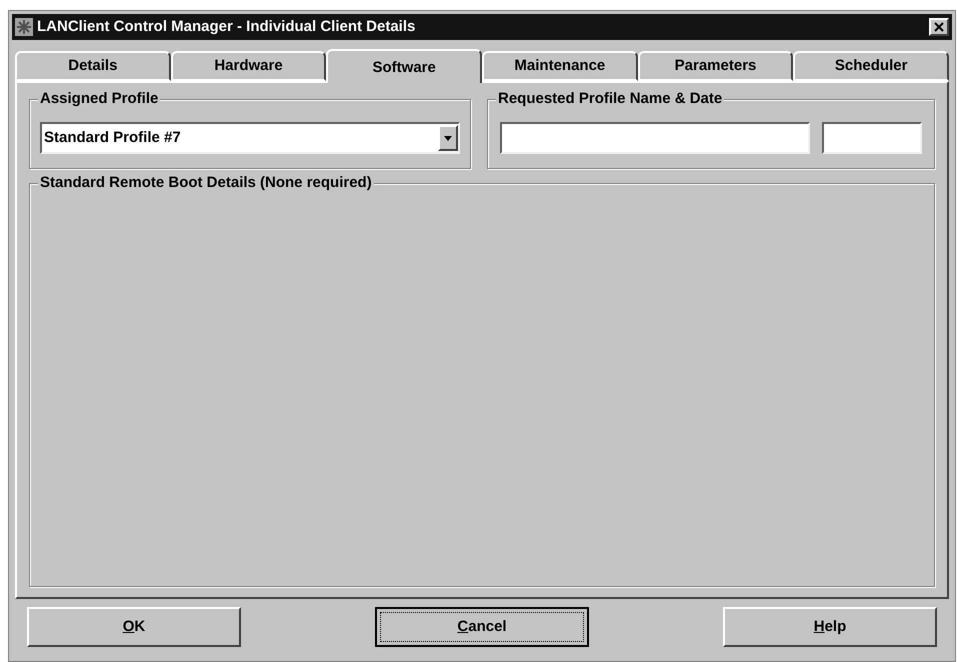 The image size is (957, 662). What do you see at coordinates (871, 66) in the screenshot?
I see `tab: Scheduler` at bounding box center [871, 66].